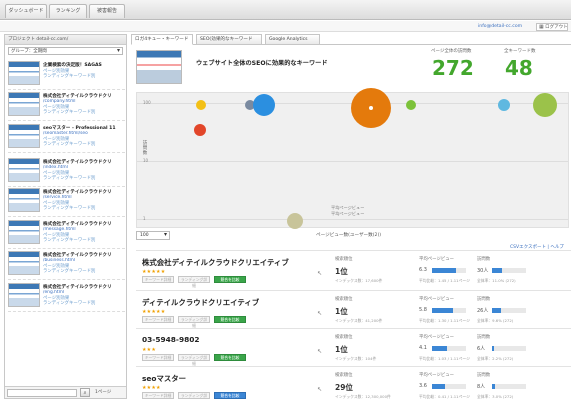 This screenshot has width=571, height=399. I want to click on logout-label: ログアウト, so click(556, 27).